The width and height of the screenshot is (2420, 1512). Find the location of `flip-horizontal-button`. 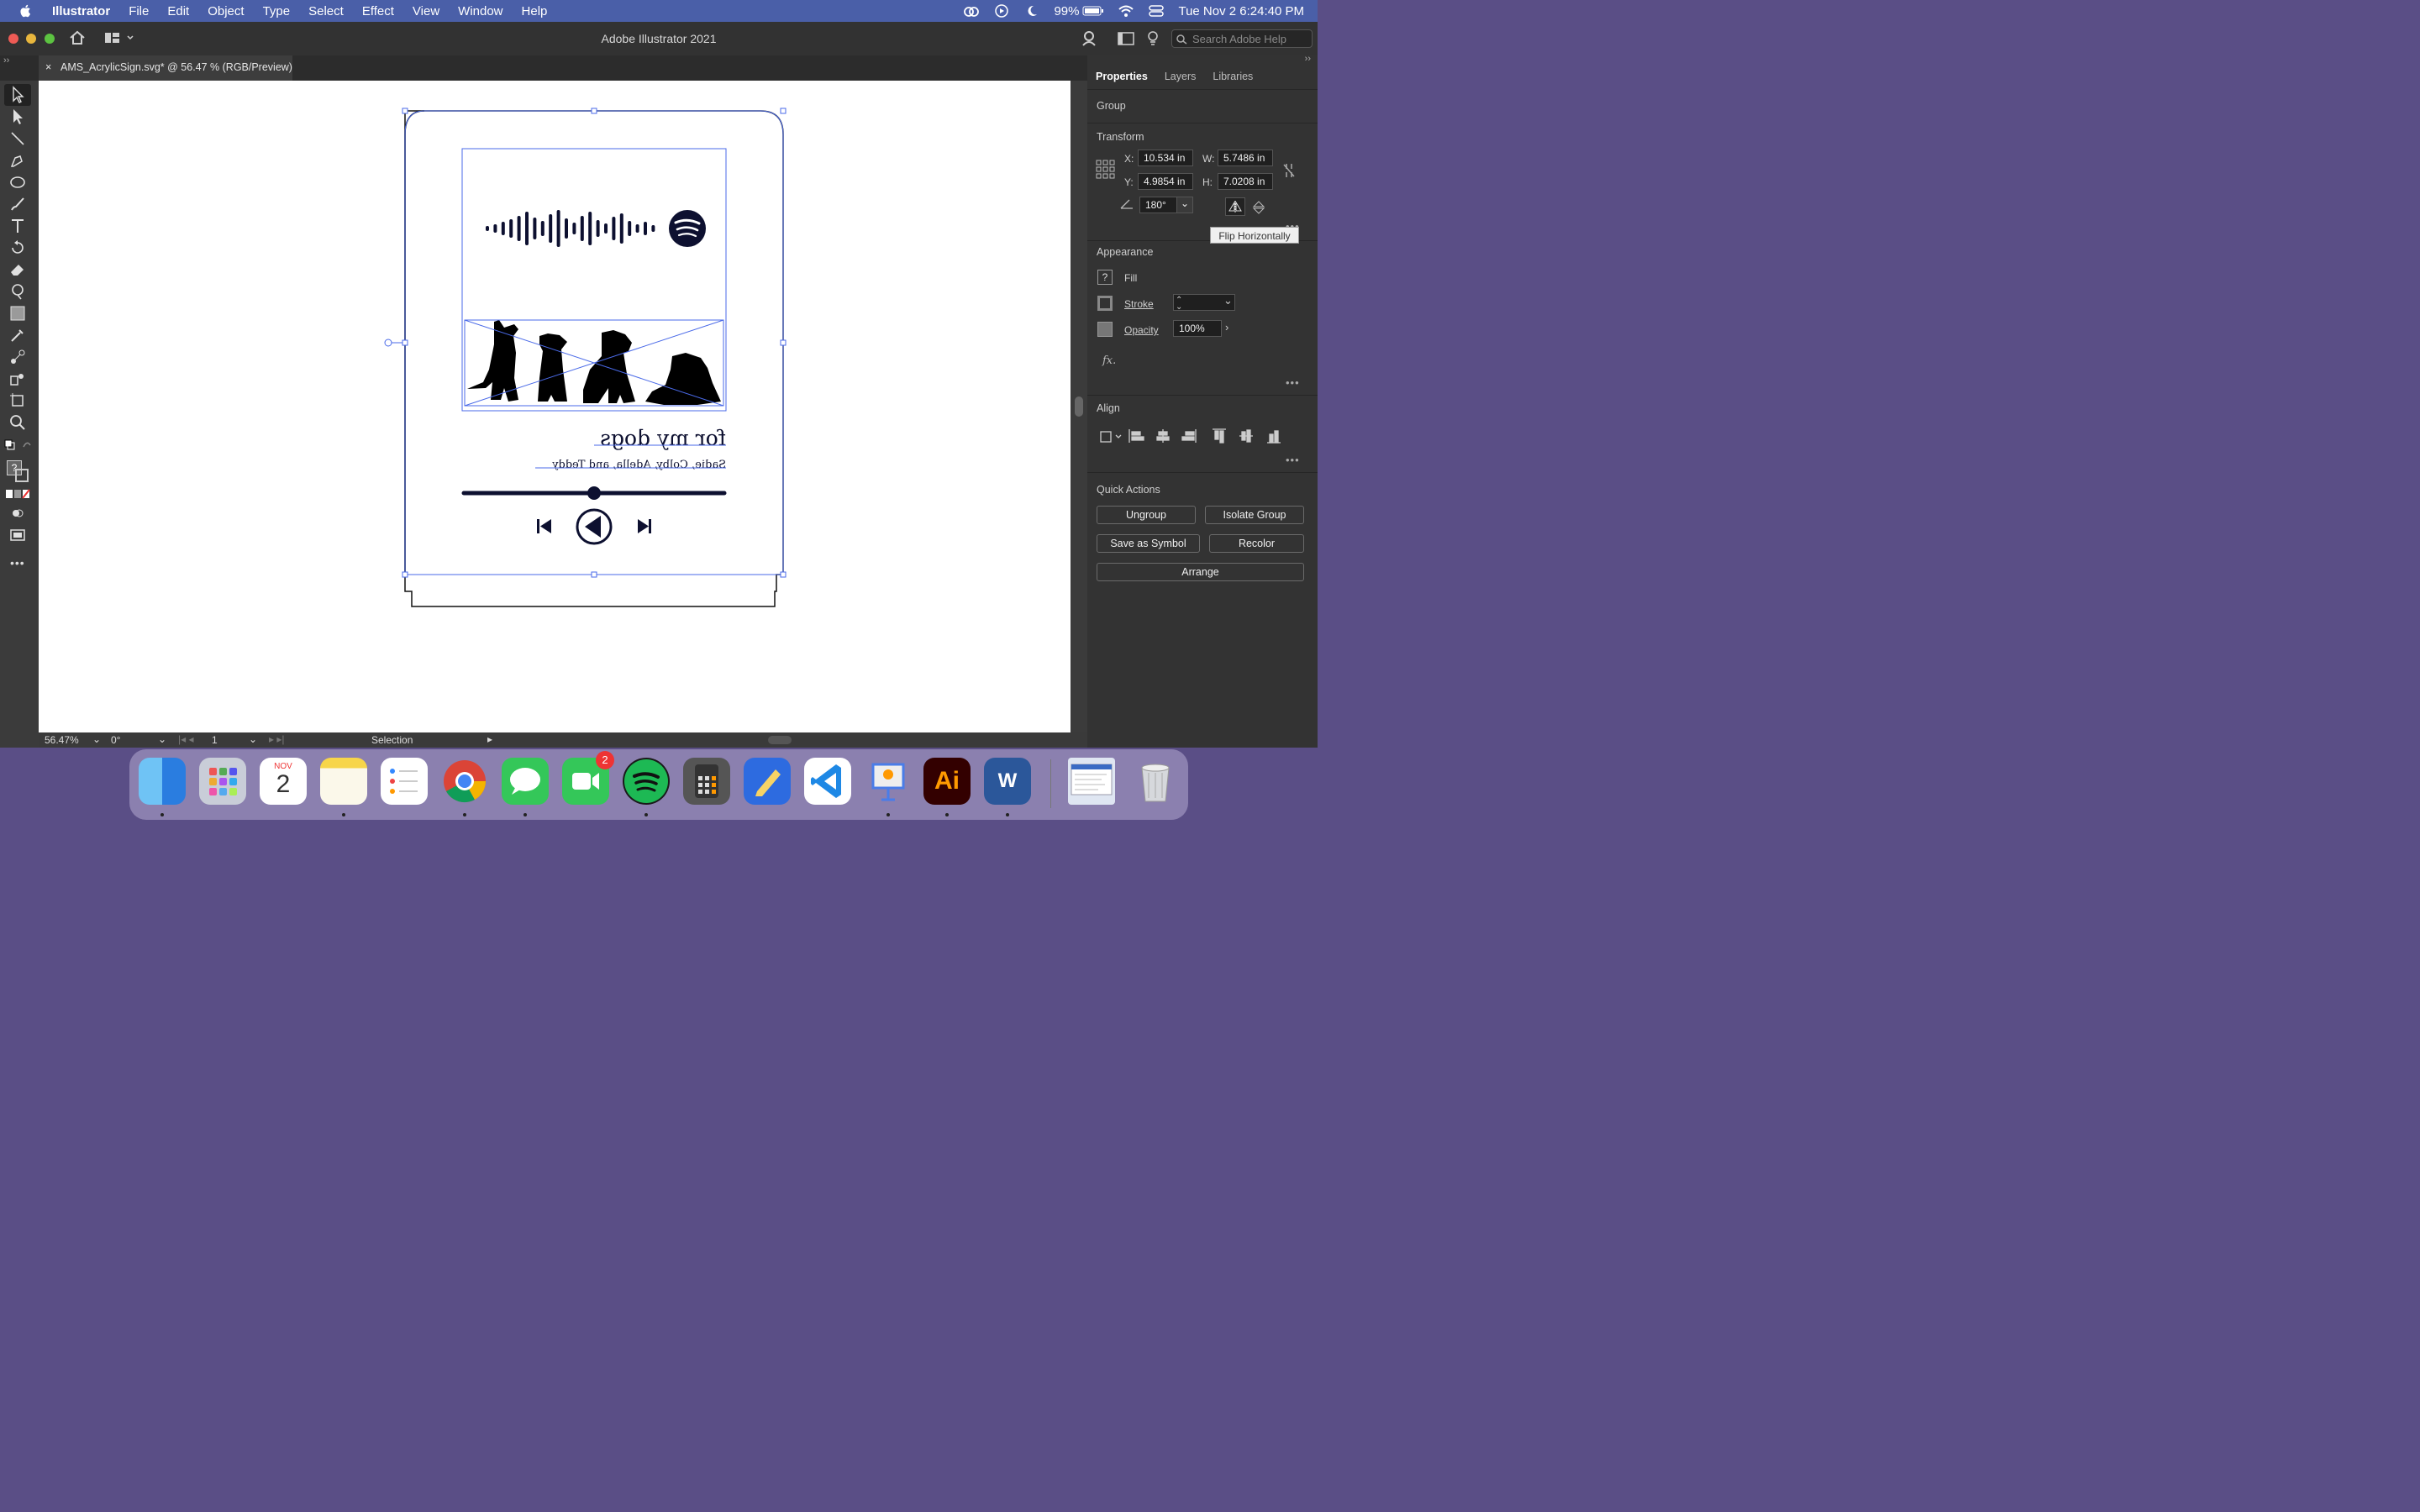

flip-horizontal-button is located at coordinates (1235, 206).